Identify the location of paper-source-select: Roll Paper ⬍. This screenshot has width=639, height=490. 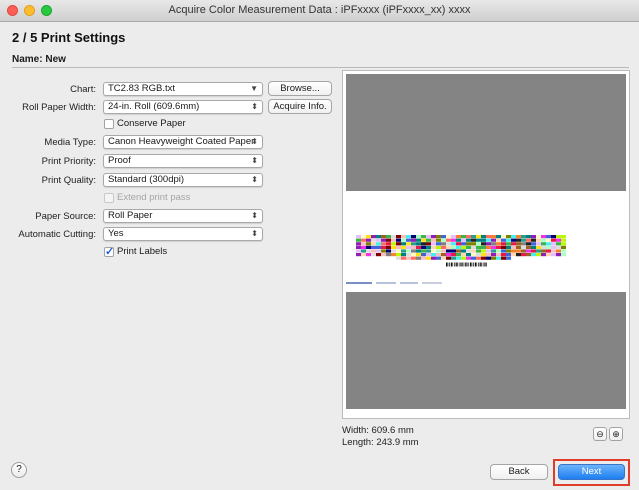
(183, 216).